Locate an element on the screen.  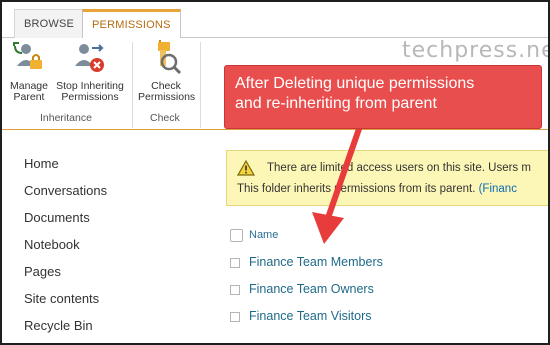
watermark: techpress.net is located at coordinates (476, 50).